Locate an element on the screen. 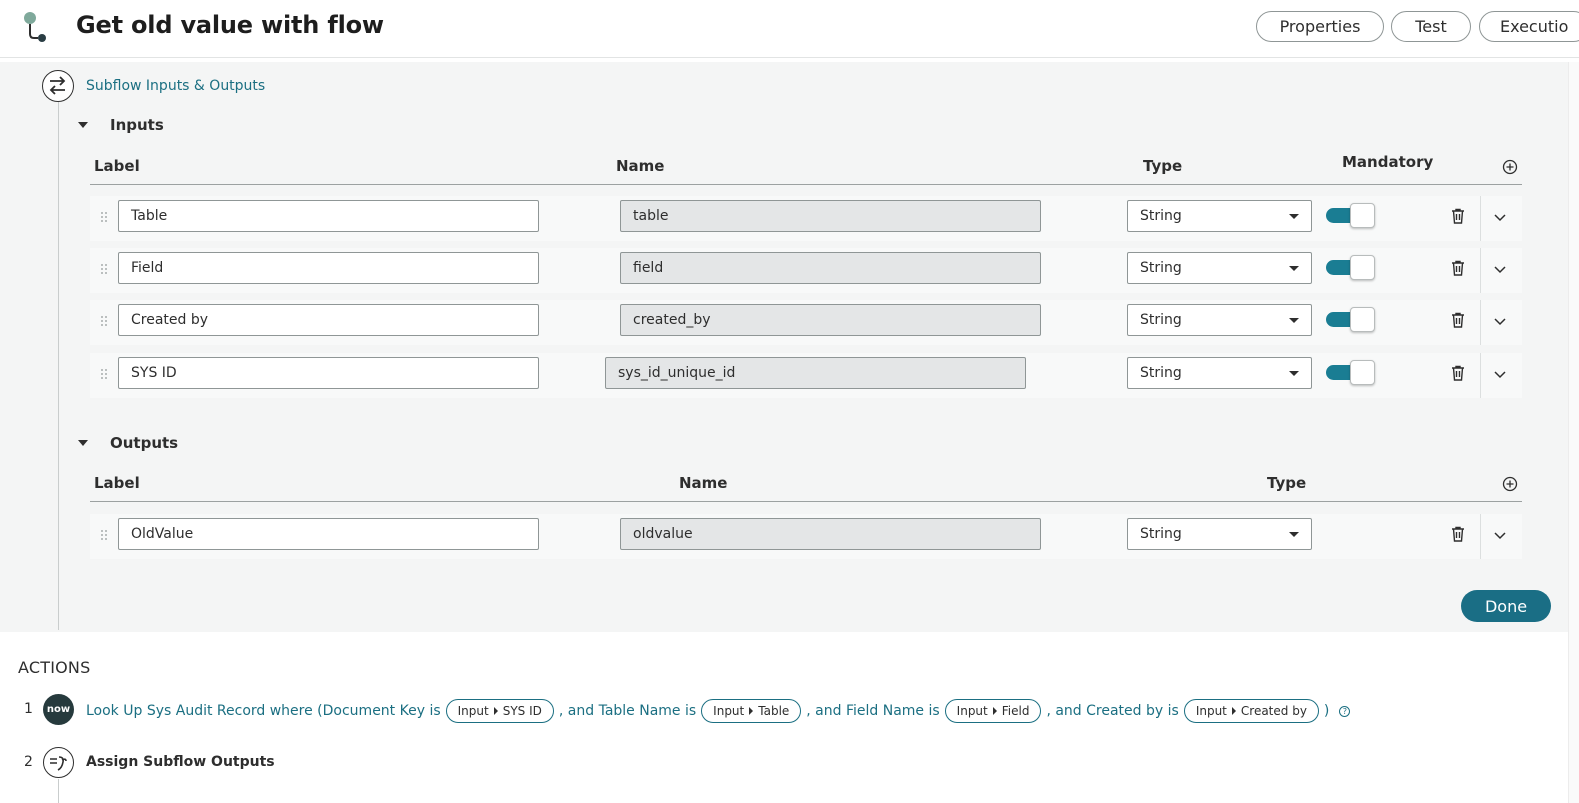 The height and width of the screenshot is (803, 1579). test-button: Test is located at coordinates (1431, 26).